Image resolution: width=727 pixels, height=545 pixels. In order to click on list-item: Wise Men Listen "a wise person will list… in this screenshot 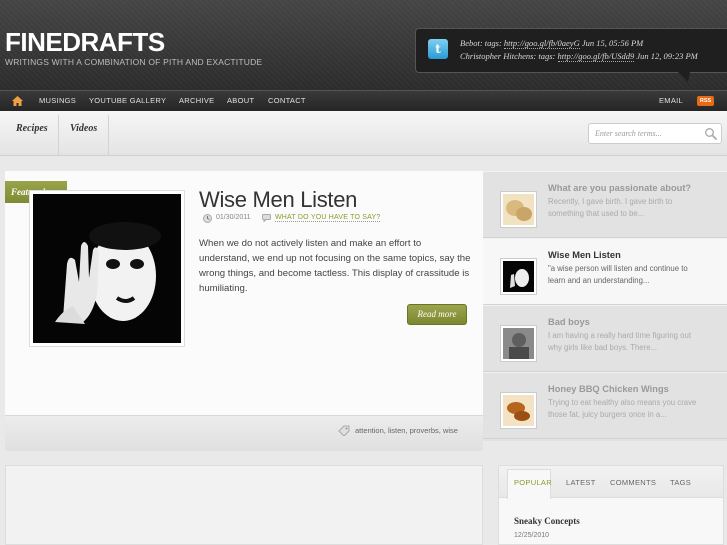, I will do `click(605, 271)`.